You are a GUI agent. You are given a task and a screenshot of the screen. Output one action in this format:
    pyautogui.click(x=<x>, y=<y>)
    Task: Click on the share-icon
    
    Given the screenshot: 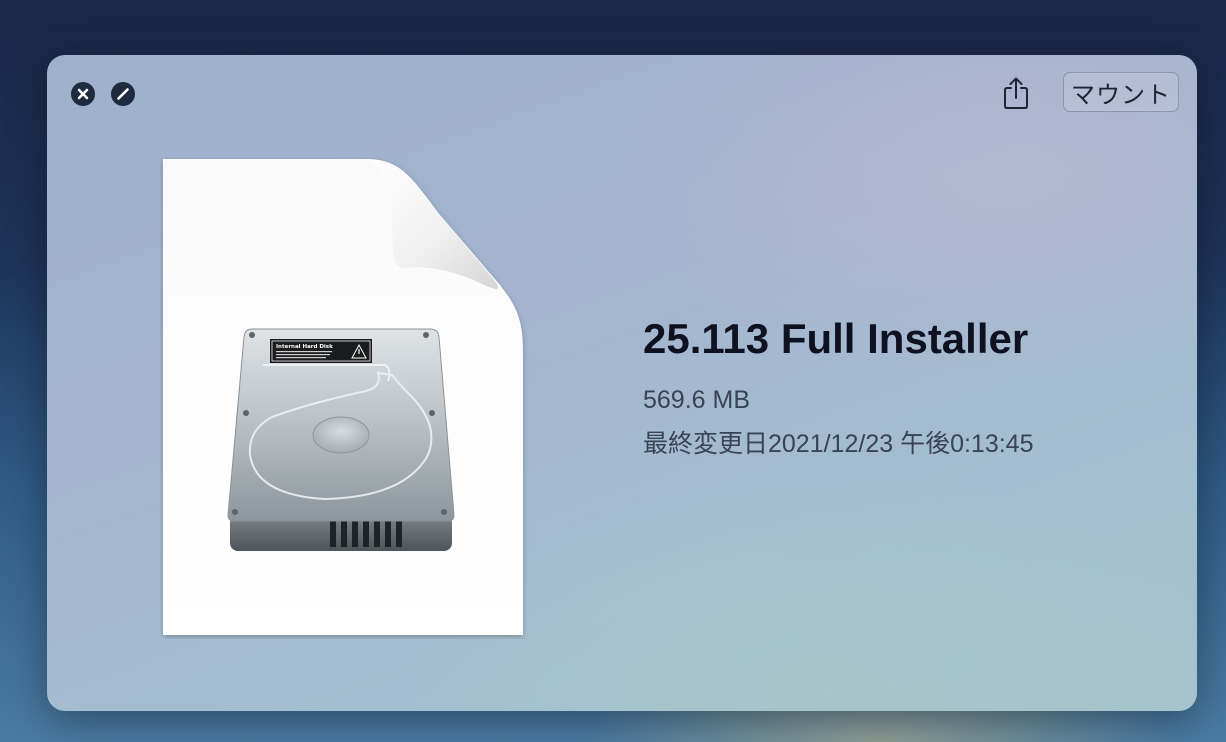 What is the action you would take?
    pyautogui.click(x=1016, y=93)
    